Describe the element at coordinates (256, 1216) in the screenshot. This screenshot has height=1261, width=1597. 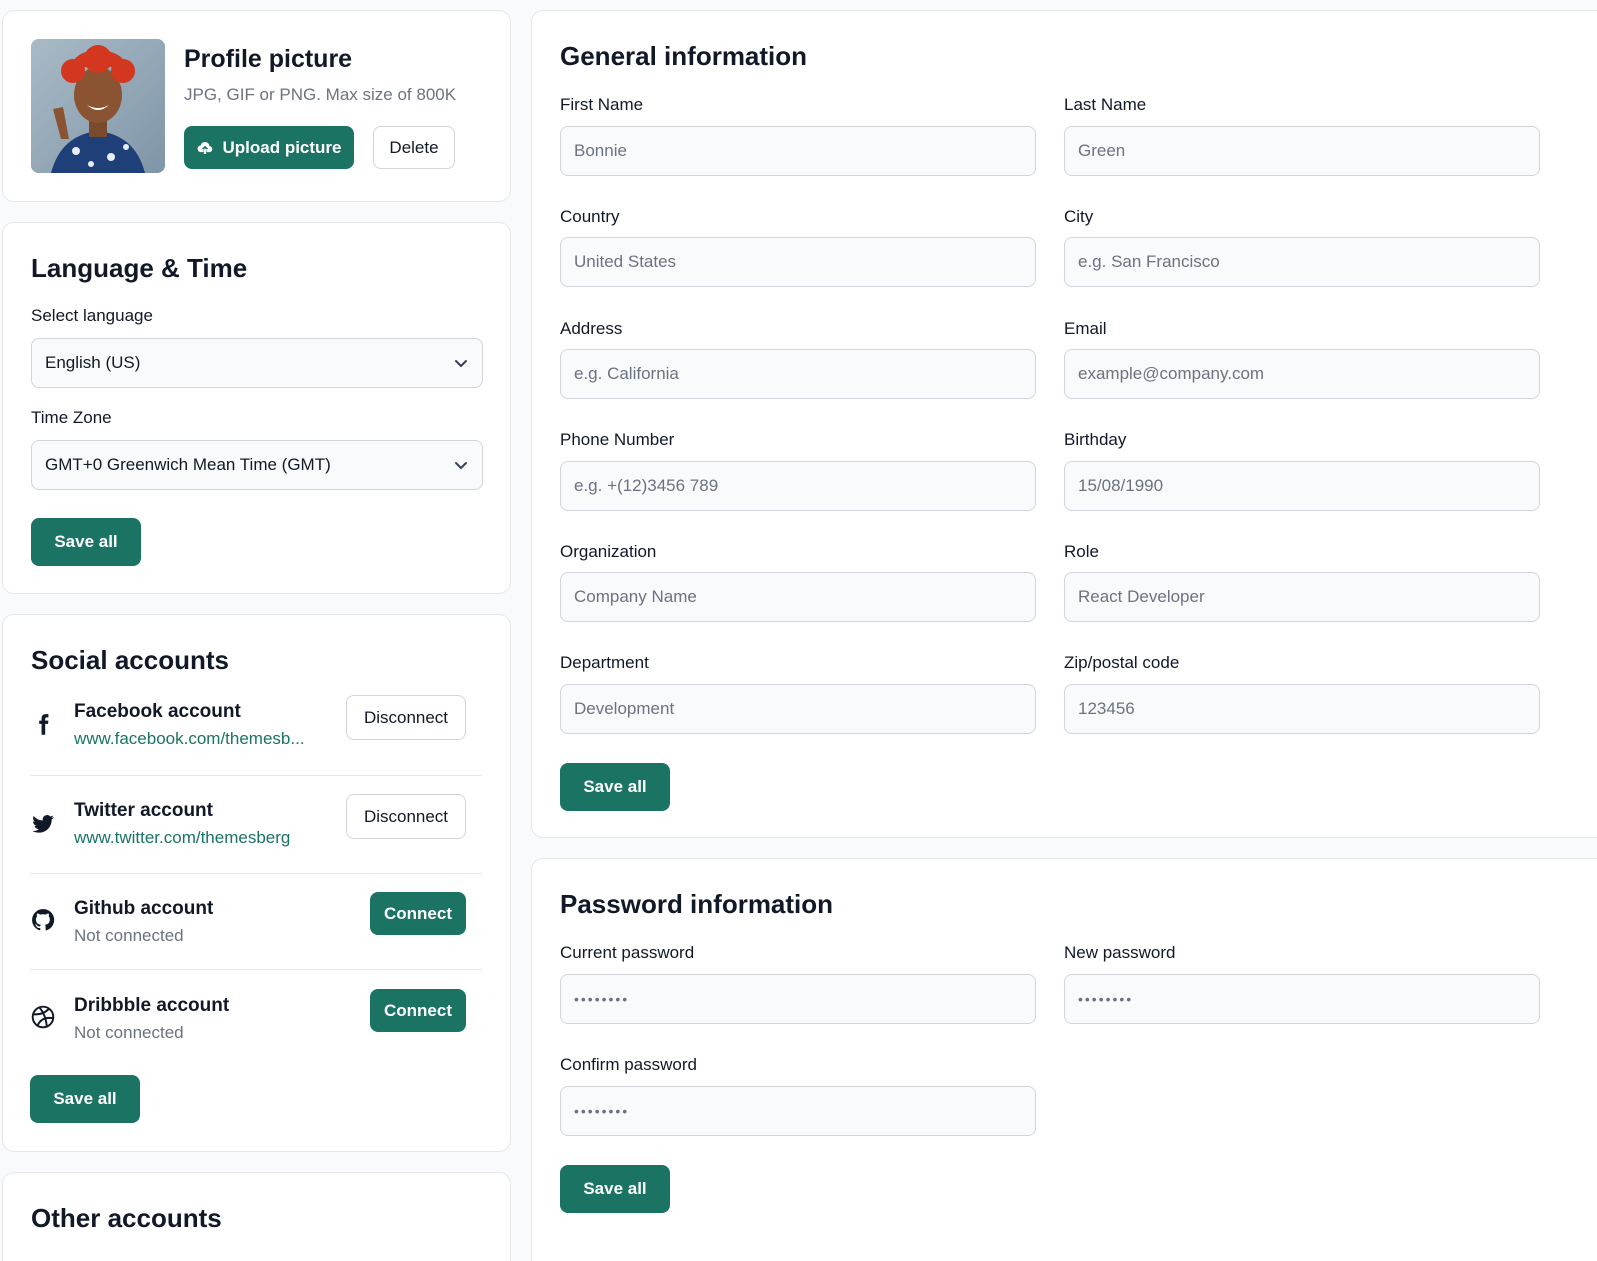
I see `other-accounts-card: Other accounts` at that location.